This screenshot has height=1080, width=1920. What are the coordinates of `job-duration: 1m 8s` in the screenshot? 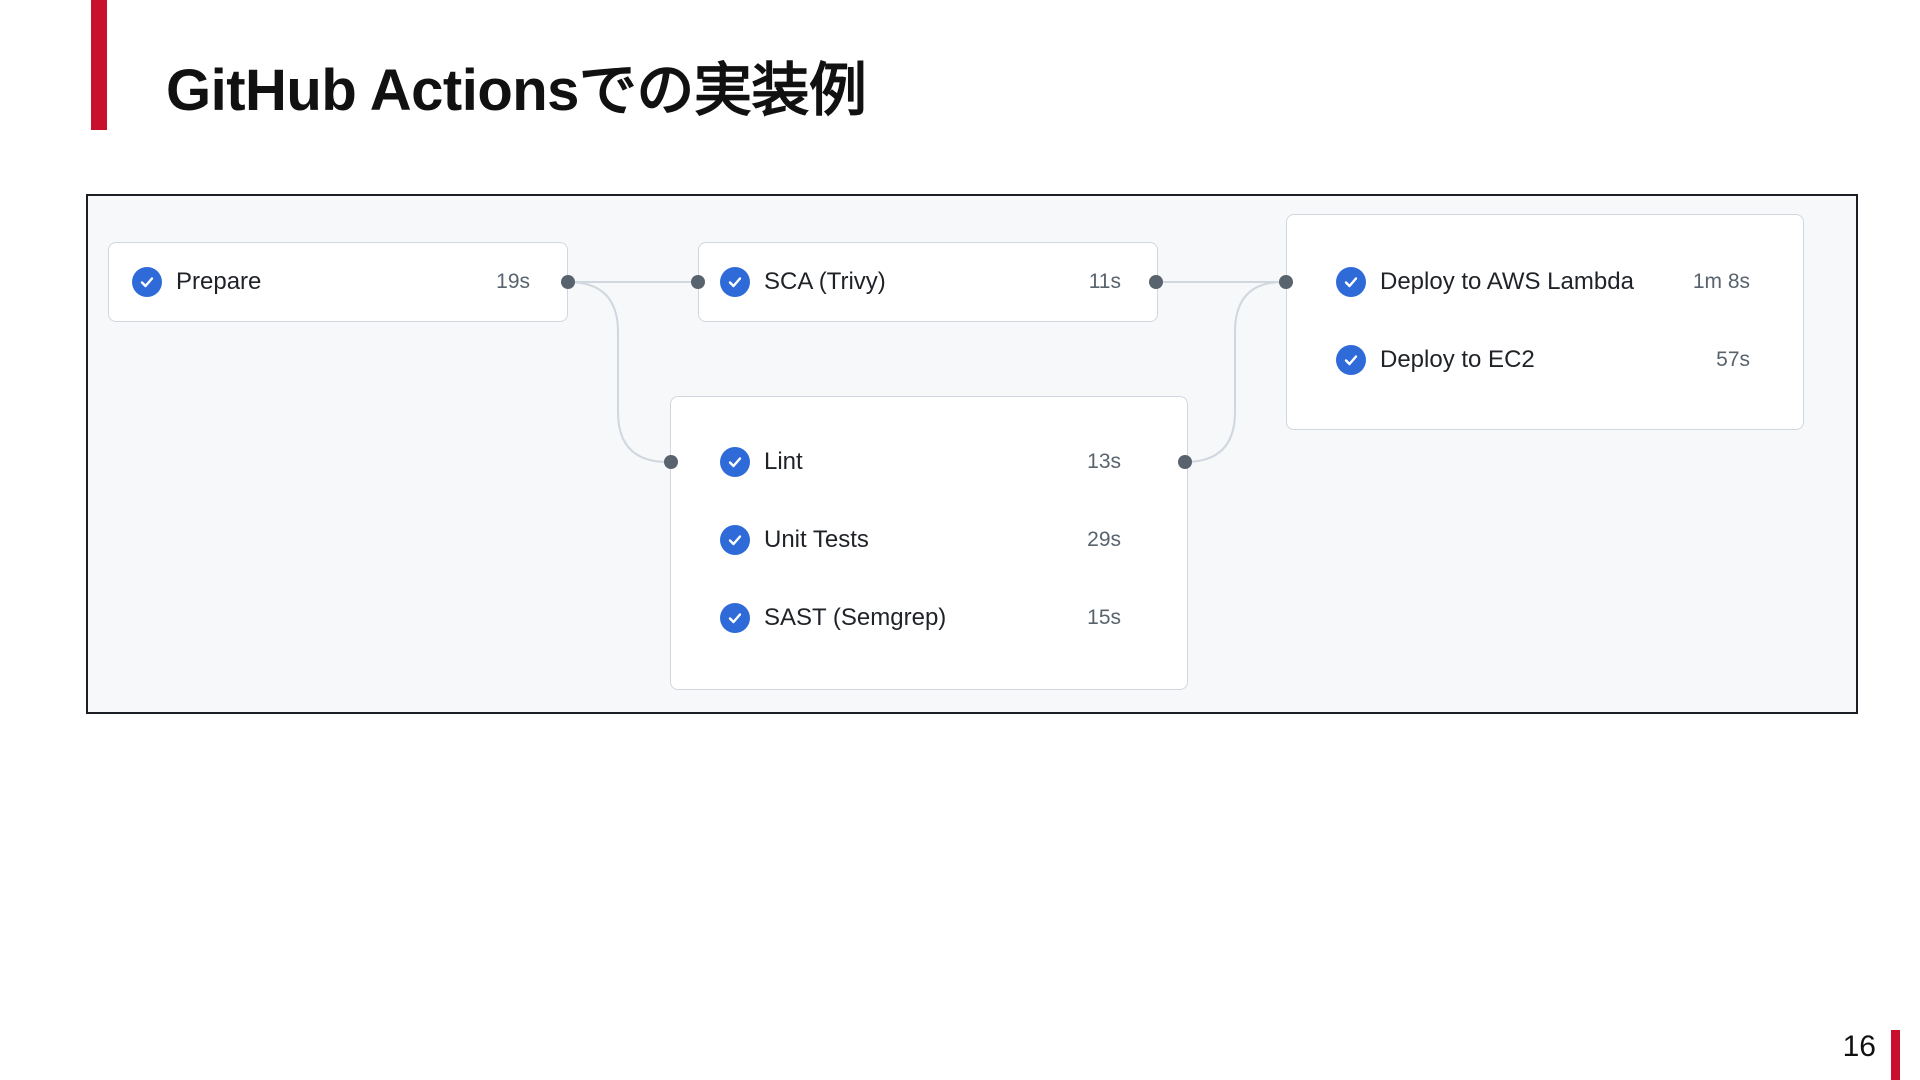 It's located at (1721, 281).